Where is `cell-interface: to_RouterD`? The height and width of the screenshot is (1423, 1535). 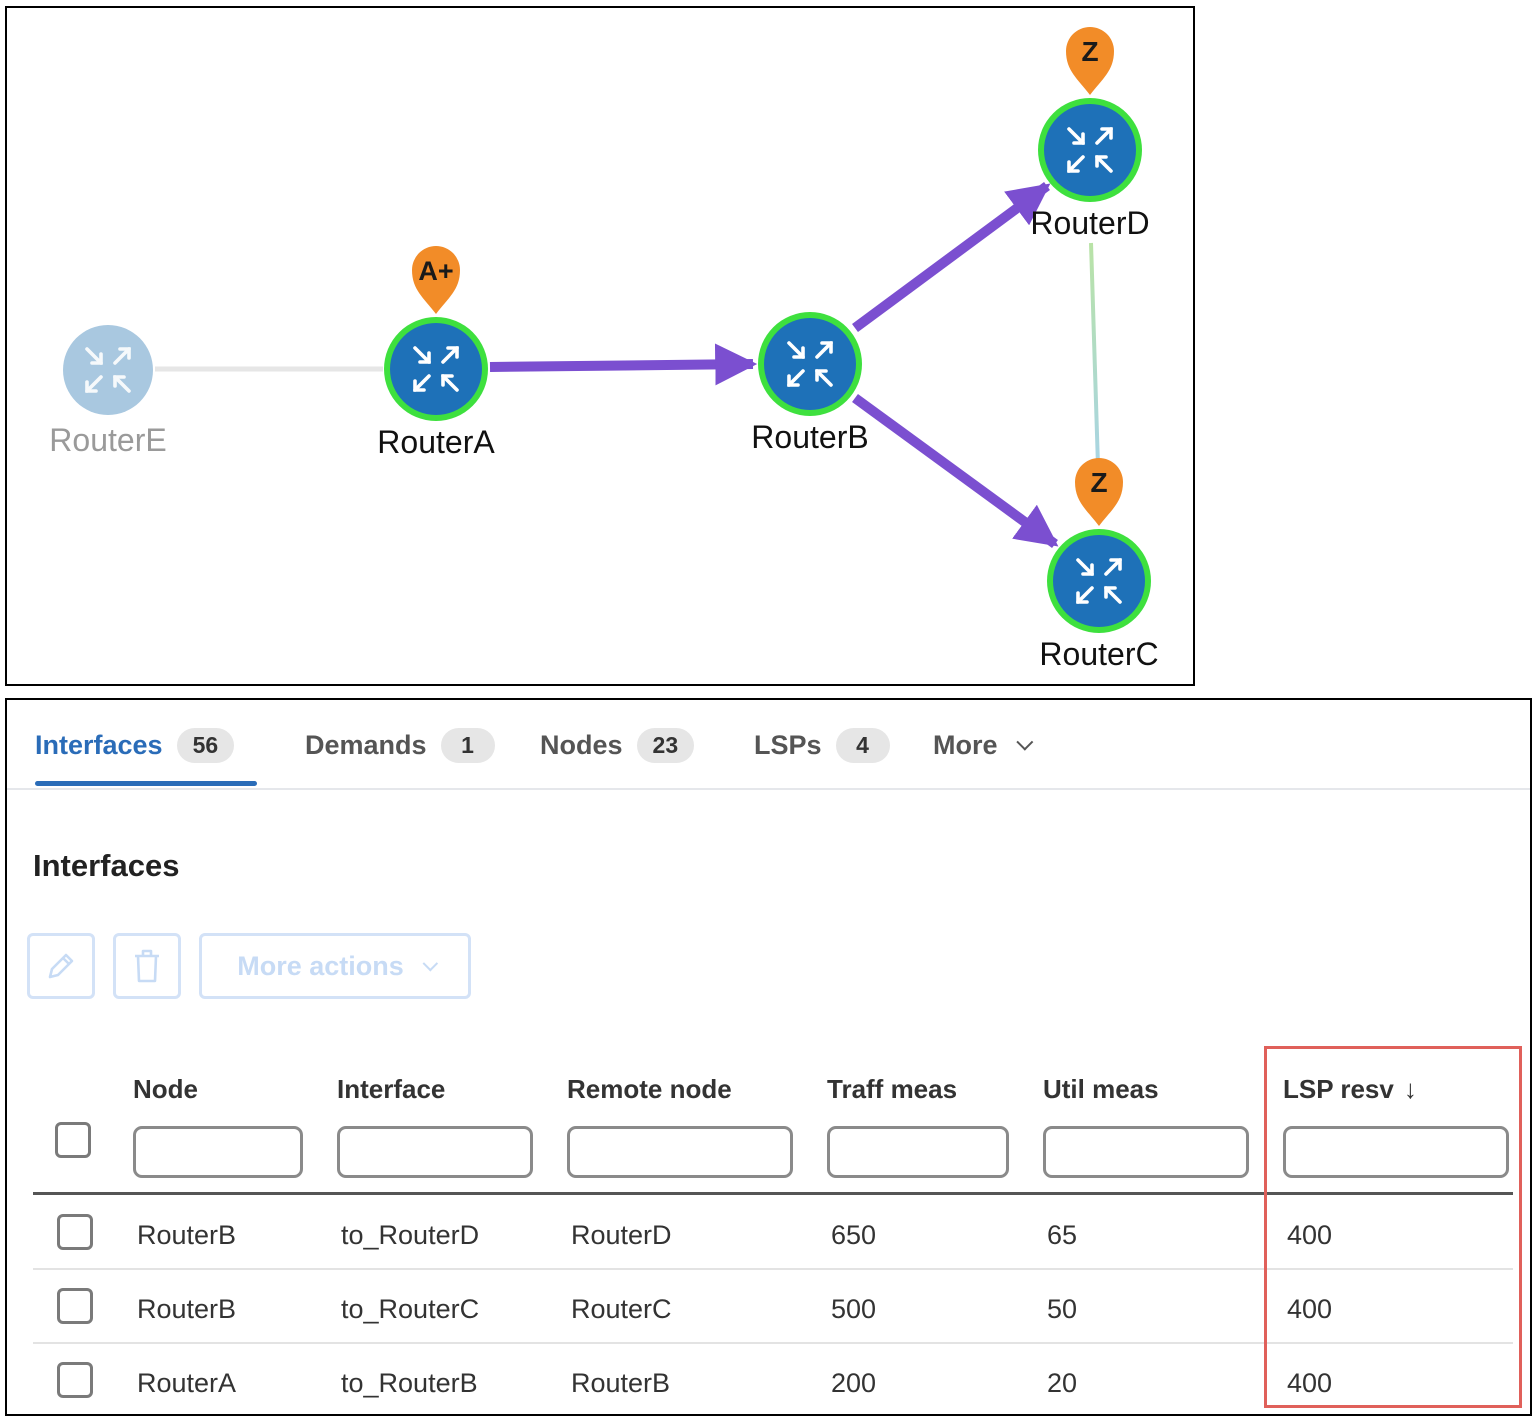 cell-interface: to_RouterD is located at coordinates (410, 1235).